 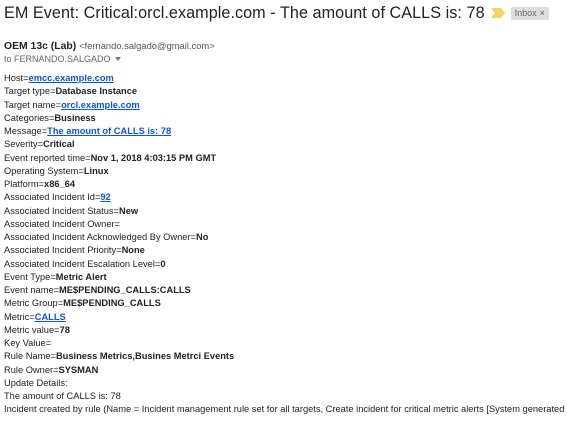 What do you see at coordinates (147, 45) in the screenshot?
I see `sender-email: <fernando.salgado@gmail.com>` at bounding box center [147, 45].